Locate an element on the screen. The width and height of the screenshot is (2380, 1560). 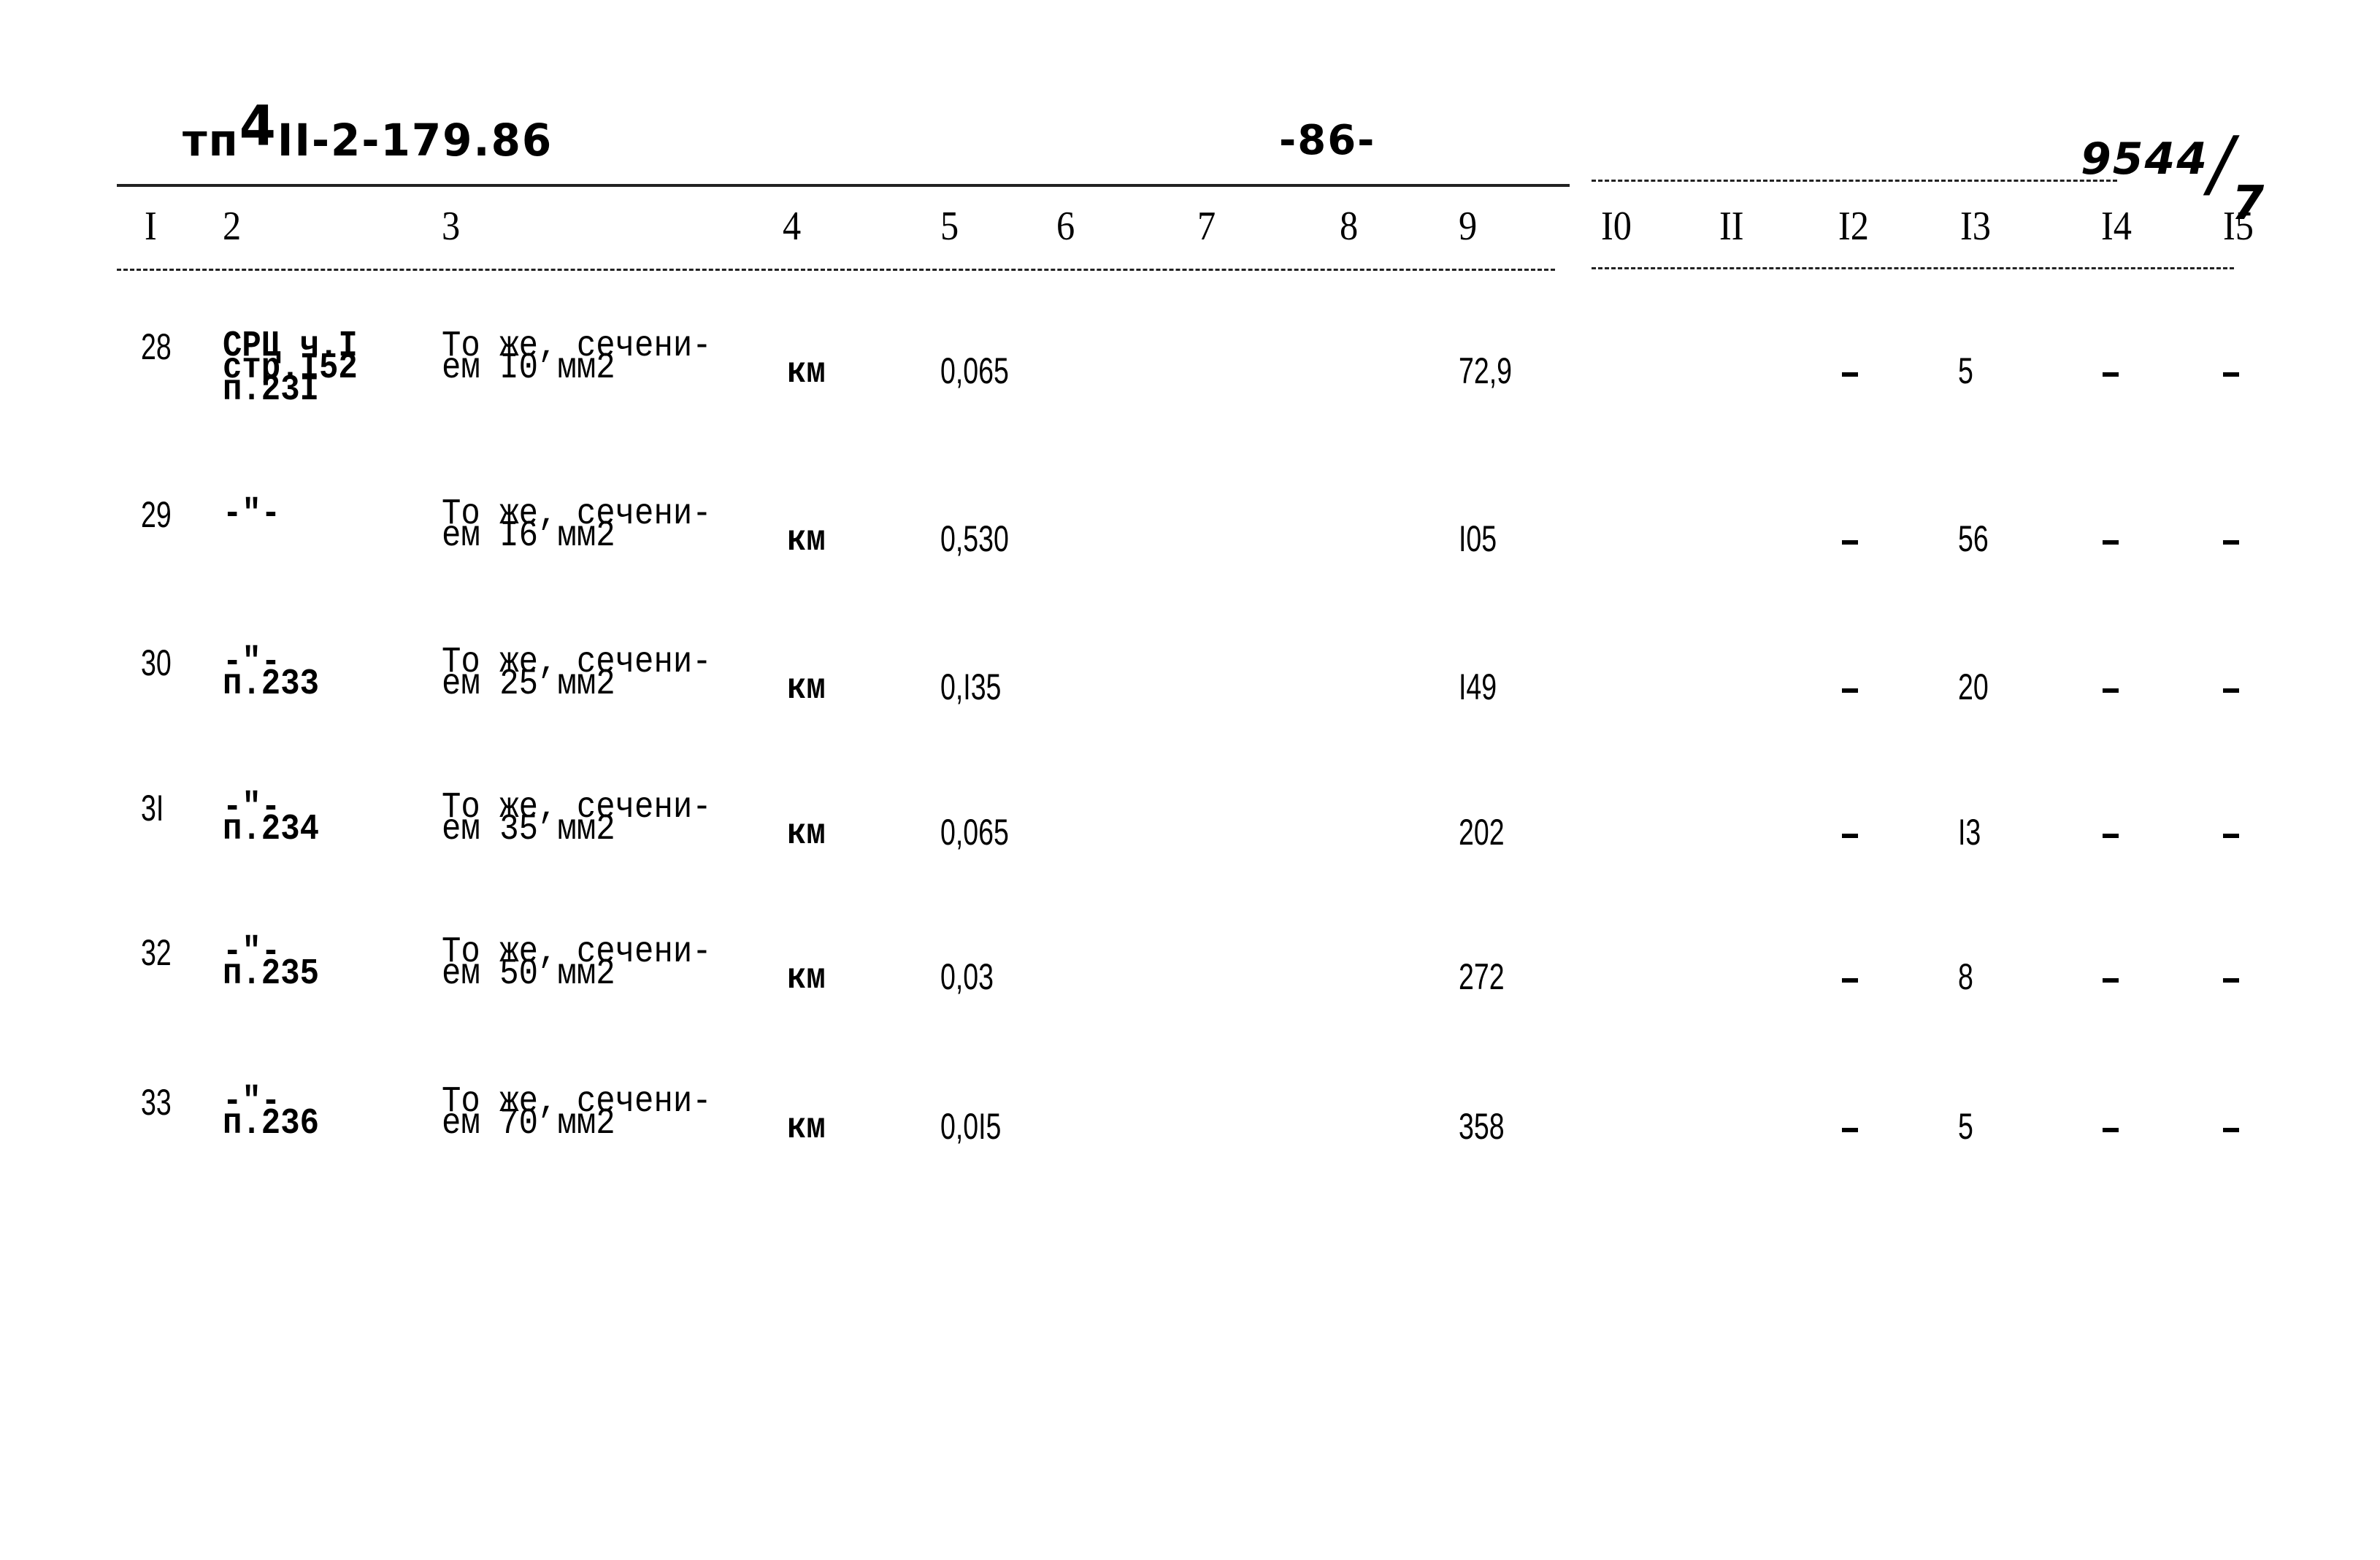
description-line: ем 70 мм2 is located at coordinates (528, 1124).